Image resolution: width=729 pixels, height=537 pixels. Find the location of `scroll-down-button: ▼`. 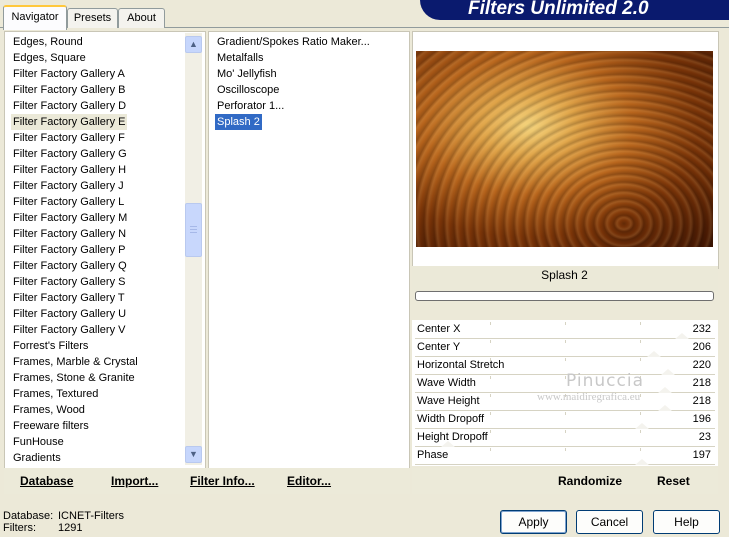

scroll-down-button: ▼ is located at coordinates (193, 454).